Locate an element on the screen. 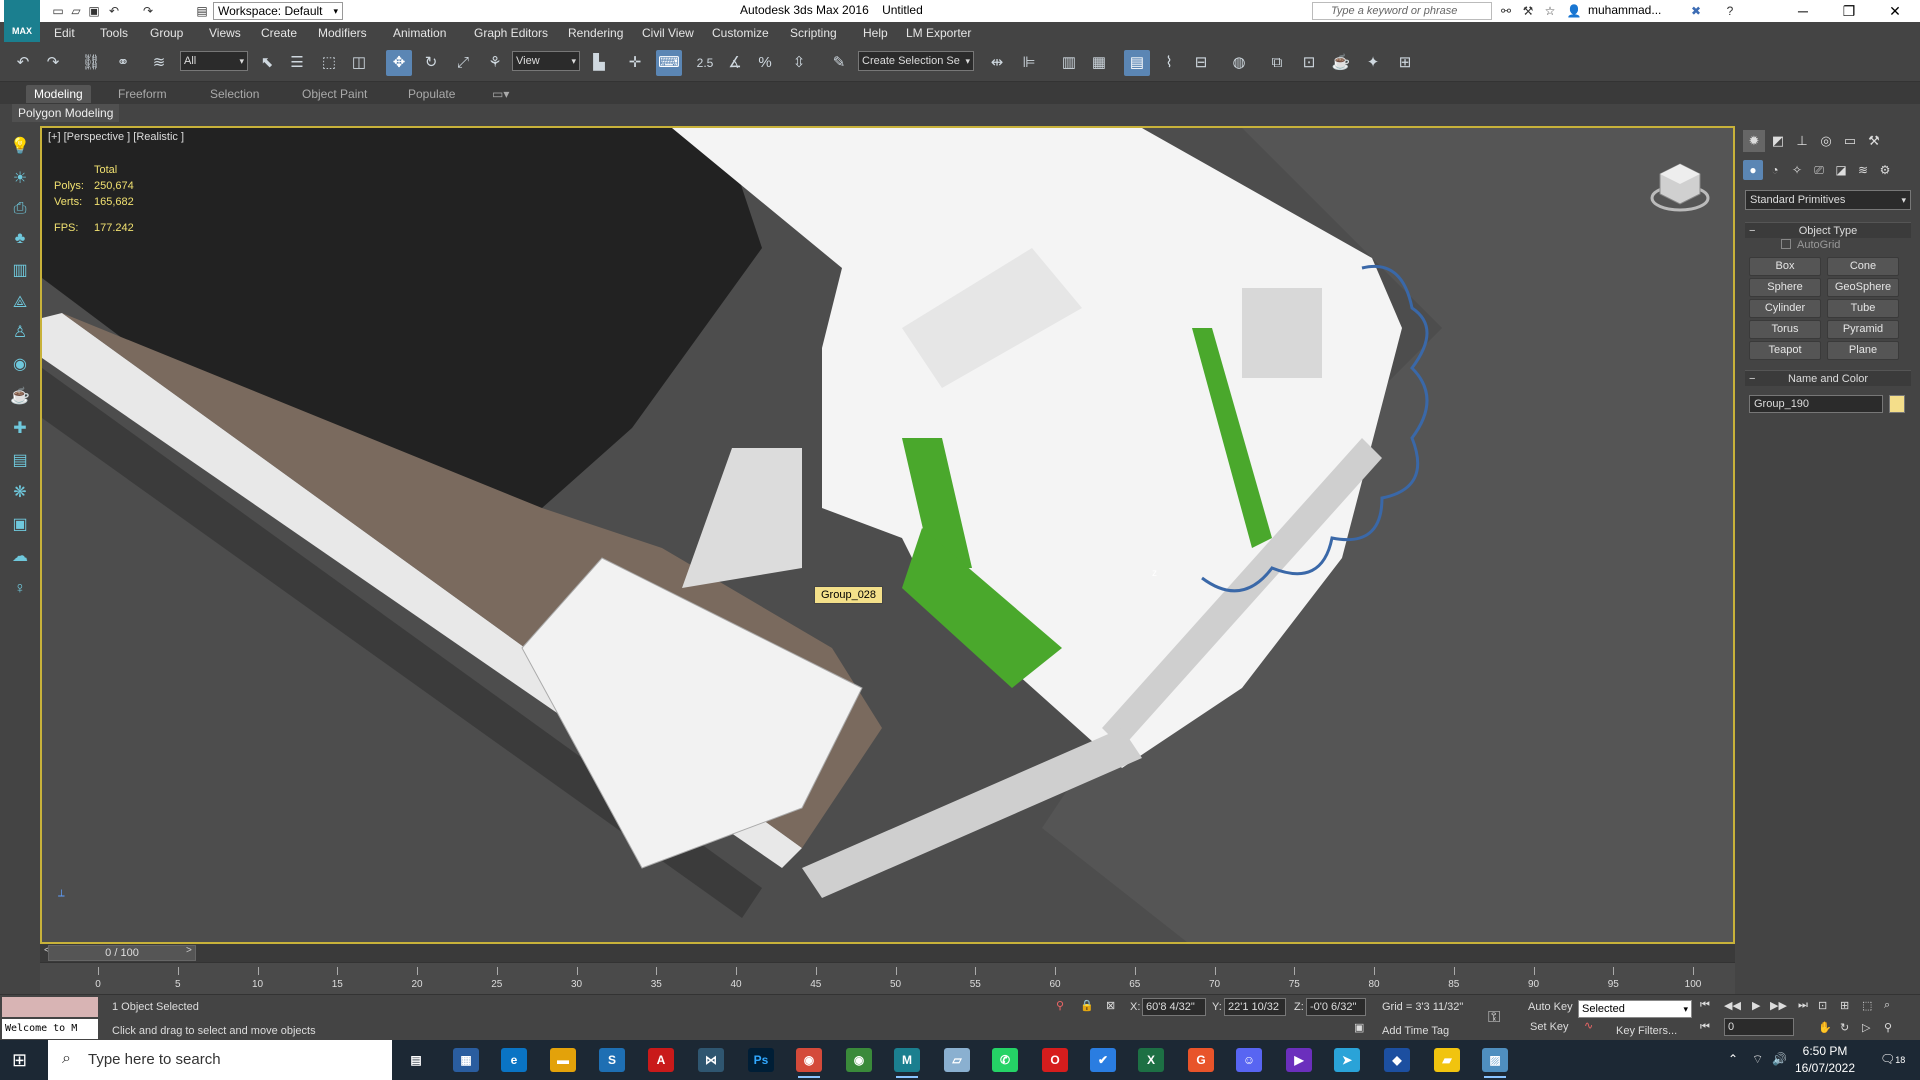  orbit-icon: ↻ is located at coordinates (1844, 1027).